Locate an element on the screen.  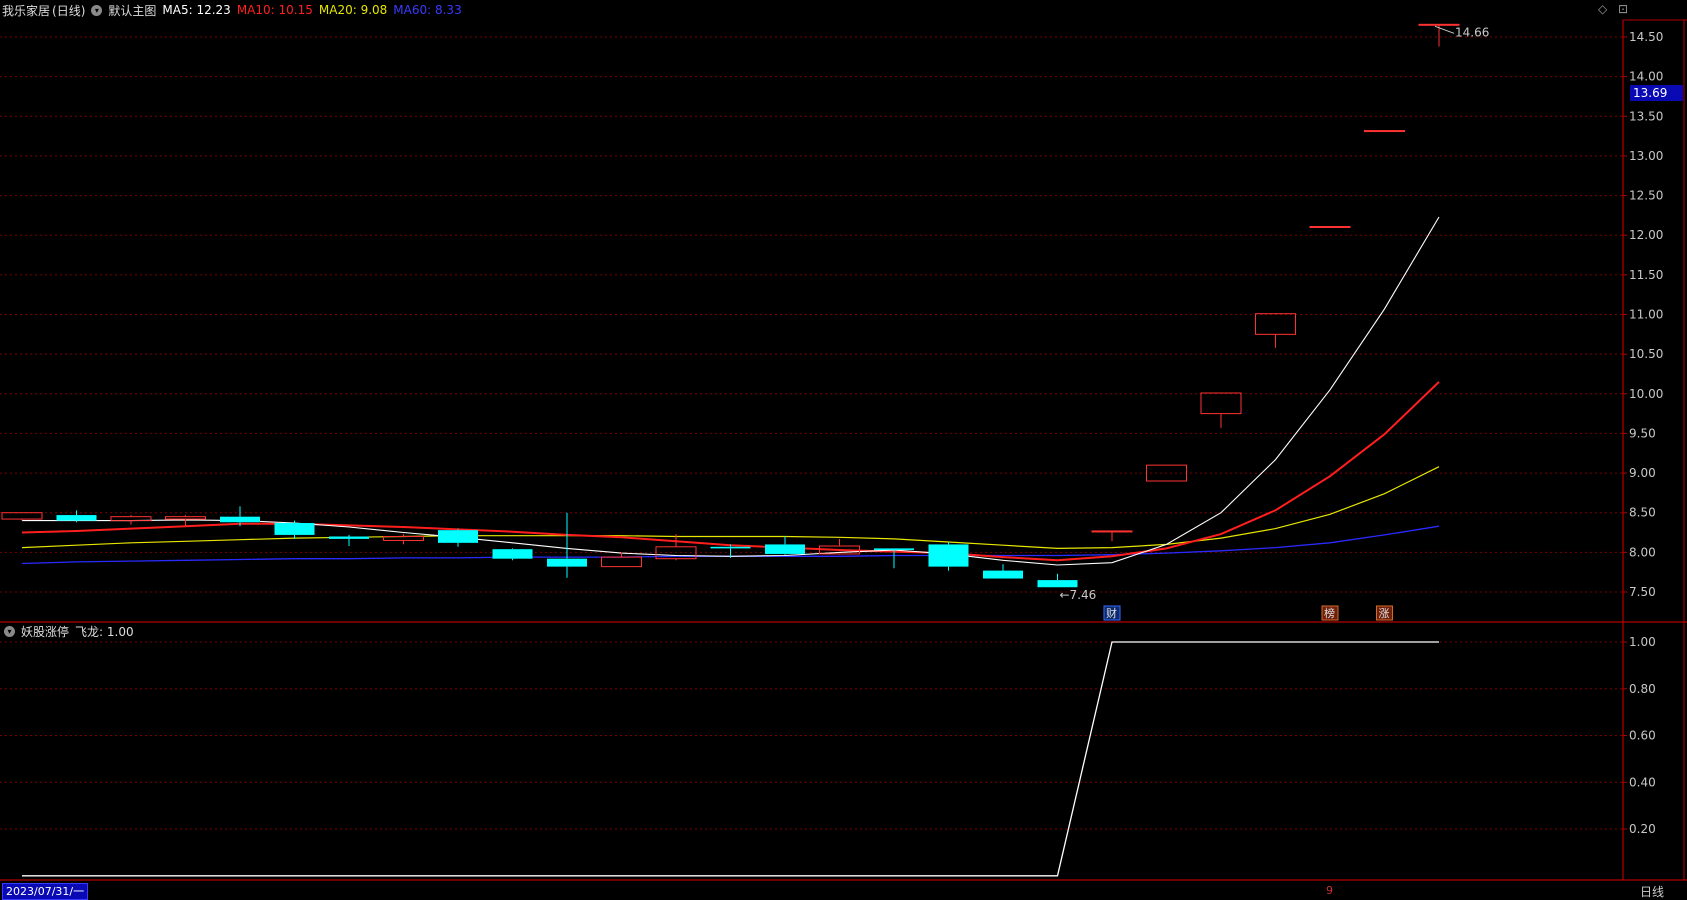
y-tick-label: 8.00 is located at coordinates (1642, 552).